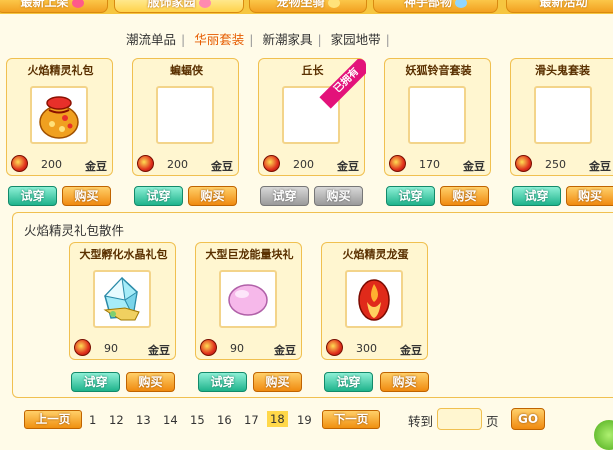 The image size is (613, 450). What do you see at coordinates (351, 419) in the screenshot?
I see `next-page-button: 下一页` at bounding box center [351, 419].